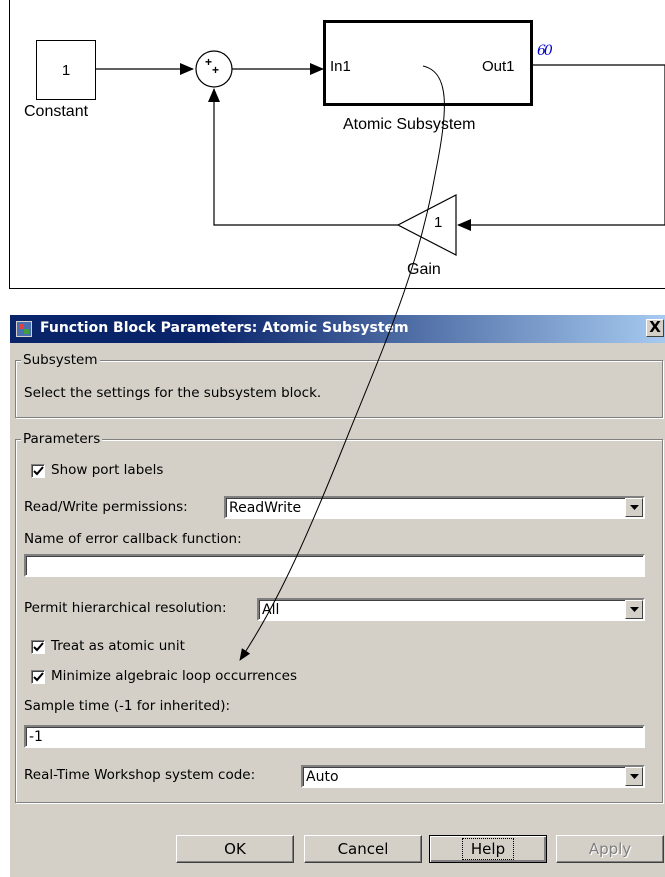 This screenshot has width=665, height=877. What do you see at coordinates (271, 610) in the screenshot?
I see `hier-resolution-value: All` at bounding box center [271, 610].